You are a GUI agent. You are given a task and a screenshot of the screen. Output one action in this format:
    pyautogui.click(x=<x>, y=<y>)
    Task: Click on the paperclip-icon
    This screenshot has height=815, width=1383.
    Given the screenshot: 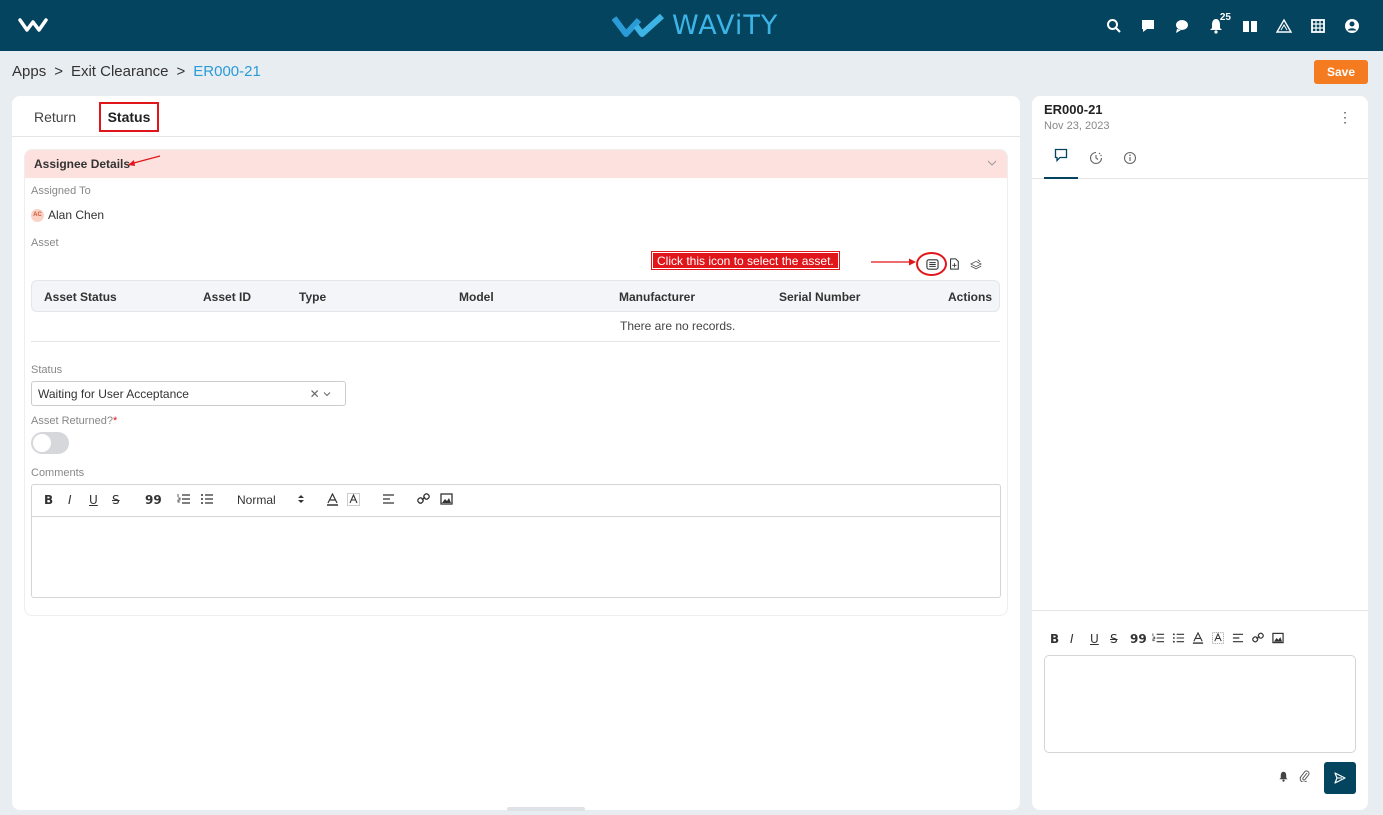 What is the action you would take?
    pyautogui.click(x=1304, y=776)
    